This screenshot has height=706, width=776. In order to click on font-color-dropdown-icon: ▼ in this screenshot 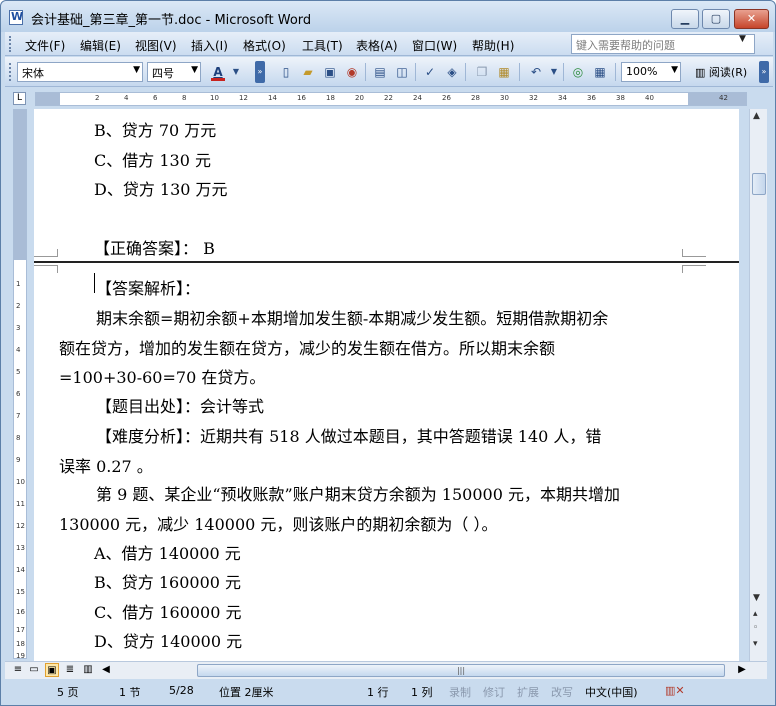, I will do `click(236, 72)`.